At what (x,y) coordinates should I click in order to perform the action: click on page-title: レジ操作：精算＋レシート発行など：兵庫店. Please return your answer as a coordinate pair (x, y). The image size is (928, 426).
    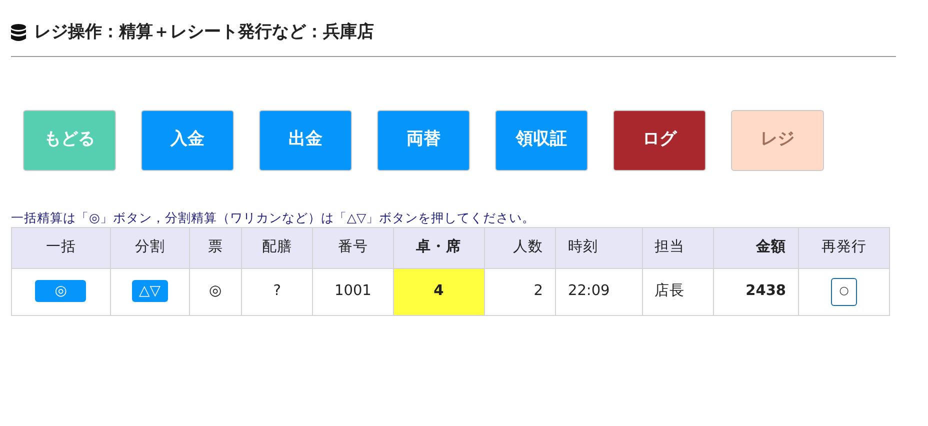
    Looking at the image, I should click on (204, 32).